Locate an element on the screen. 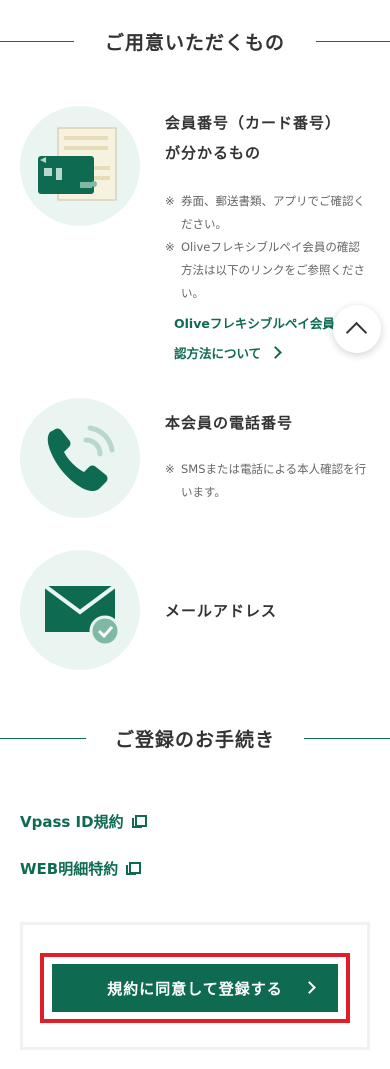  card-number-title-line1: 会員番号（カード番号） is located at coordinates (253, 123).